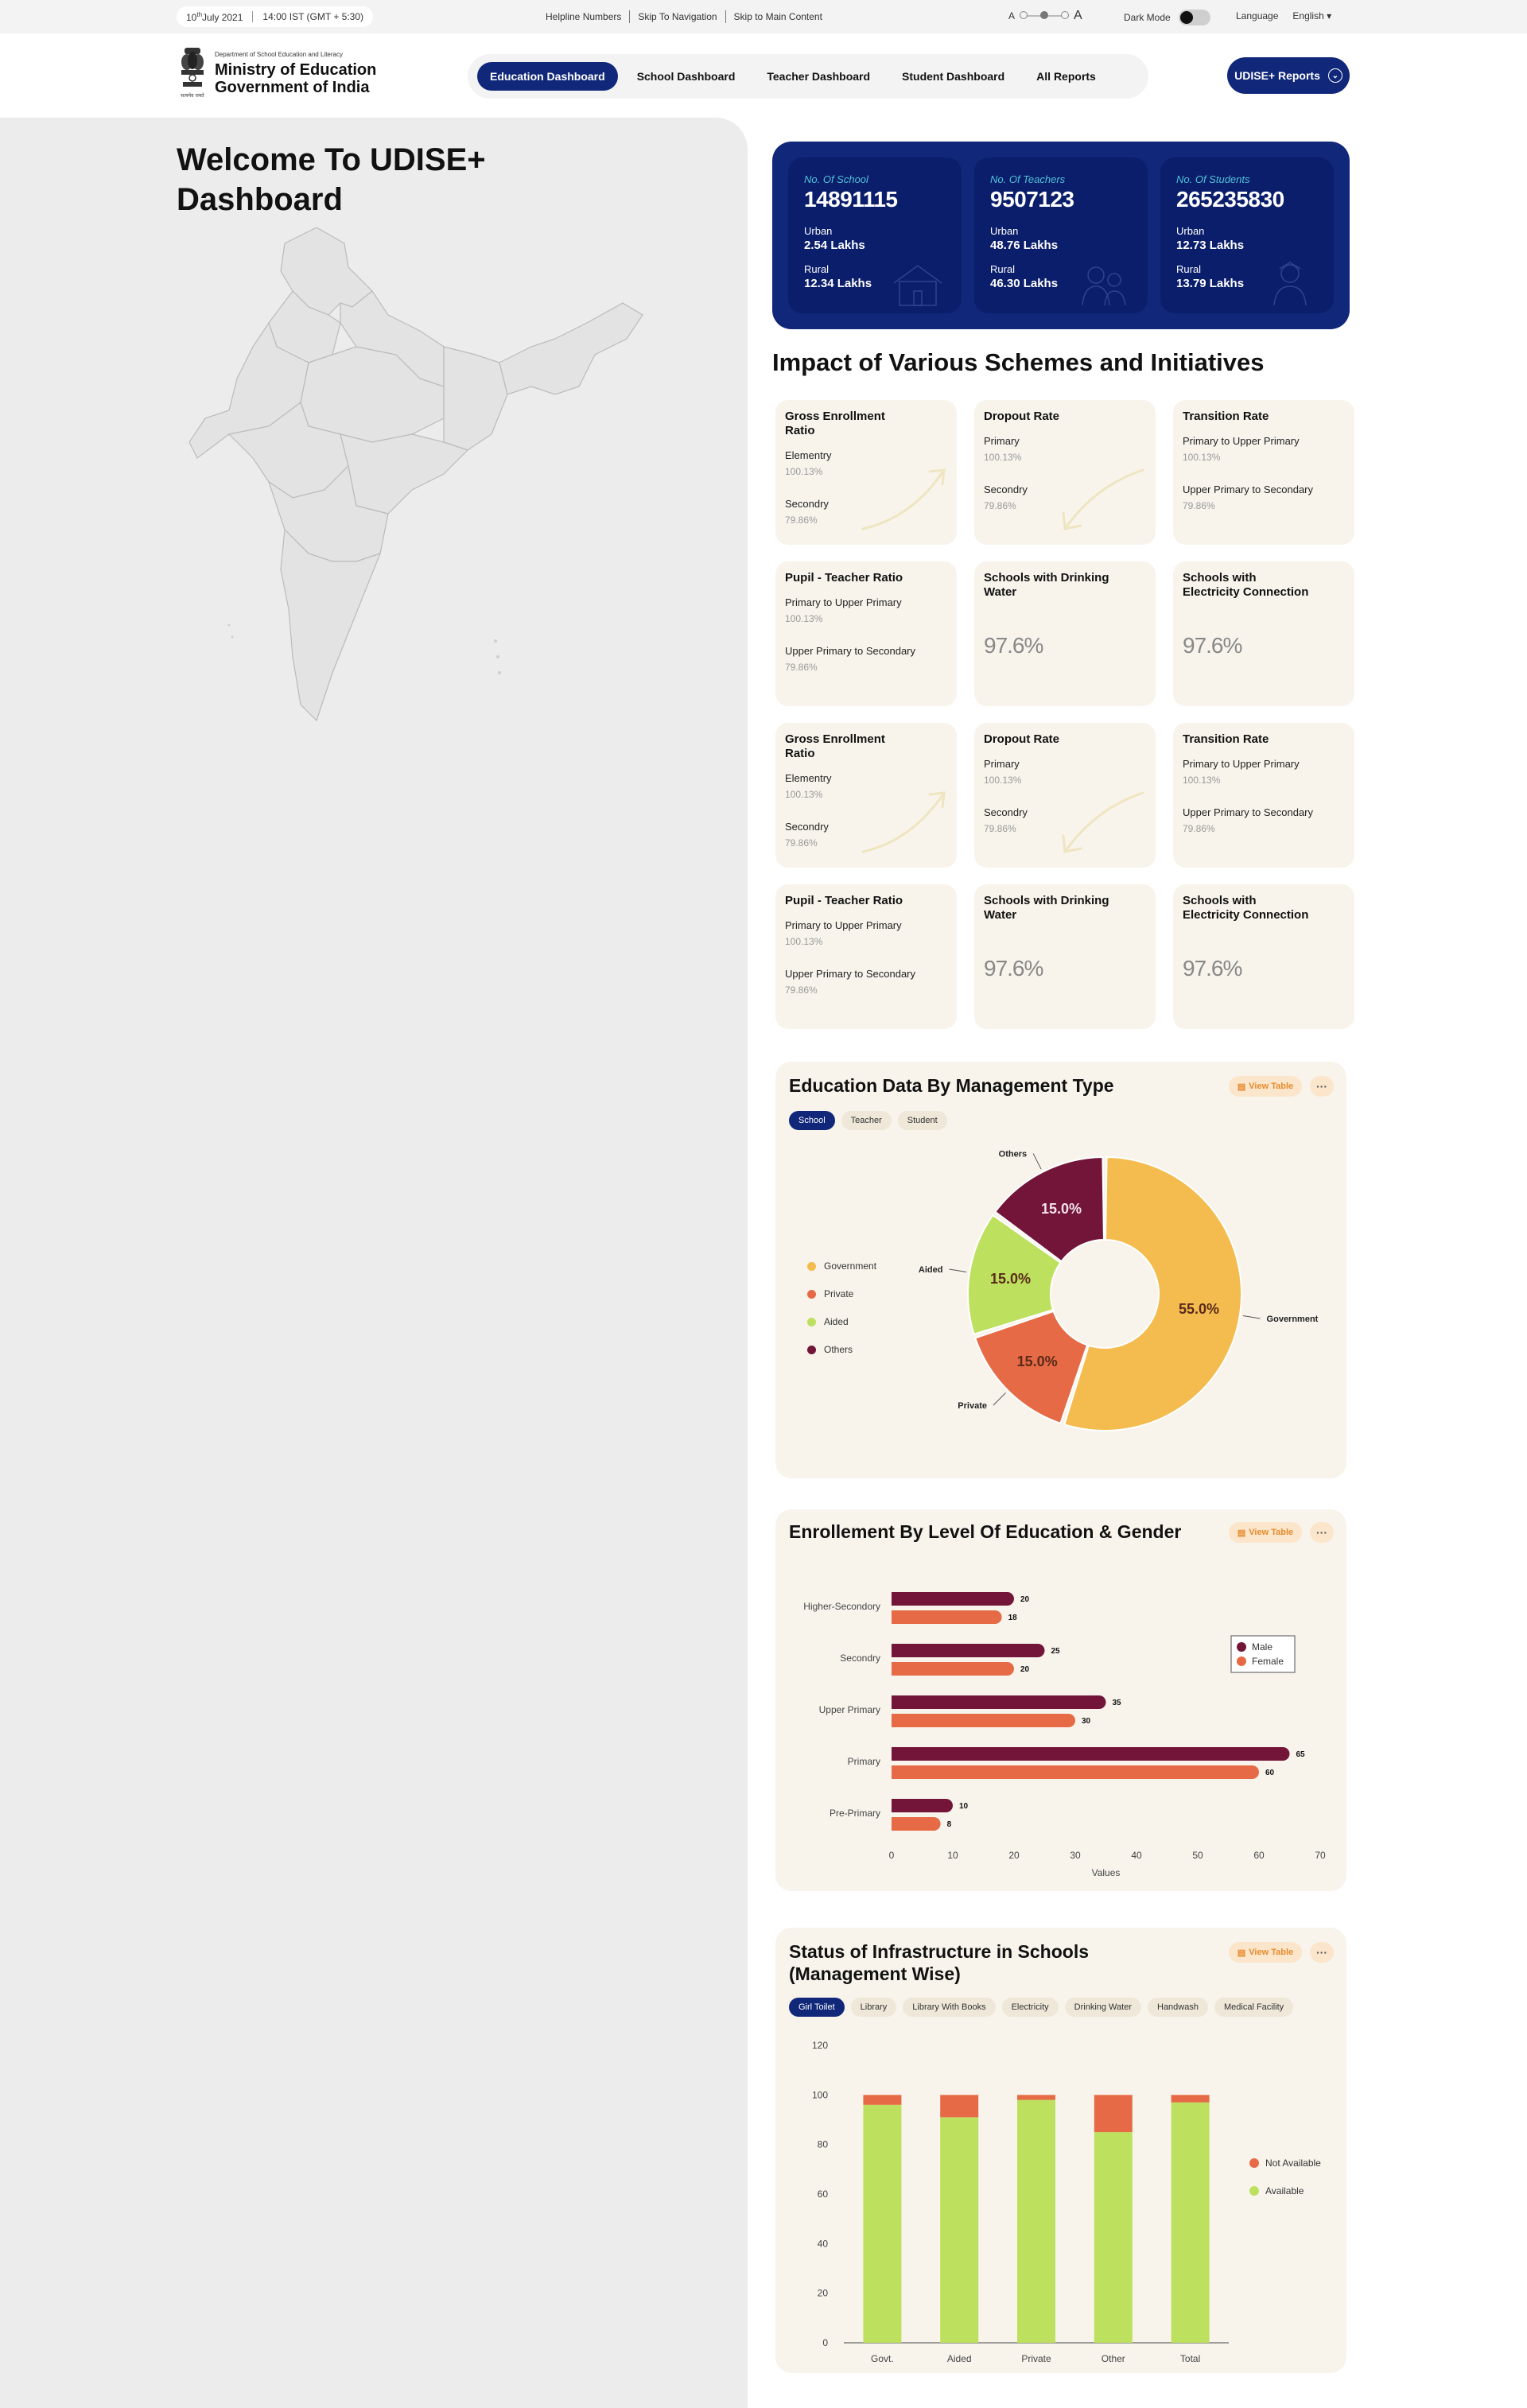 The width and height of the screenshot is (1527, 2408). What do you see at coordinates (1329, 15) in the screenshot?
I see `chevron-down-icon: ▾` at bounding box center [1329, 15].